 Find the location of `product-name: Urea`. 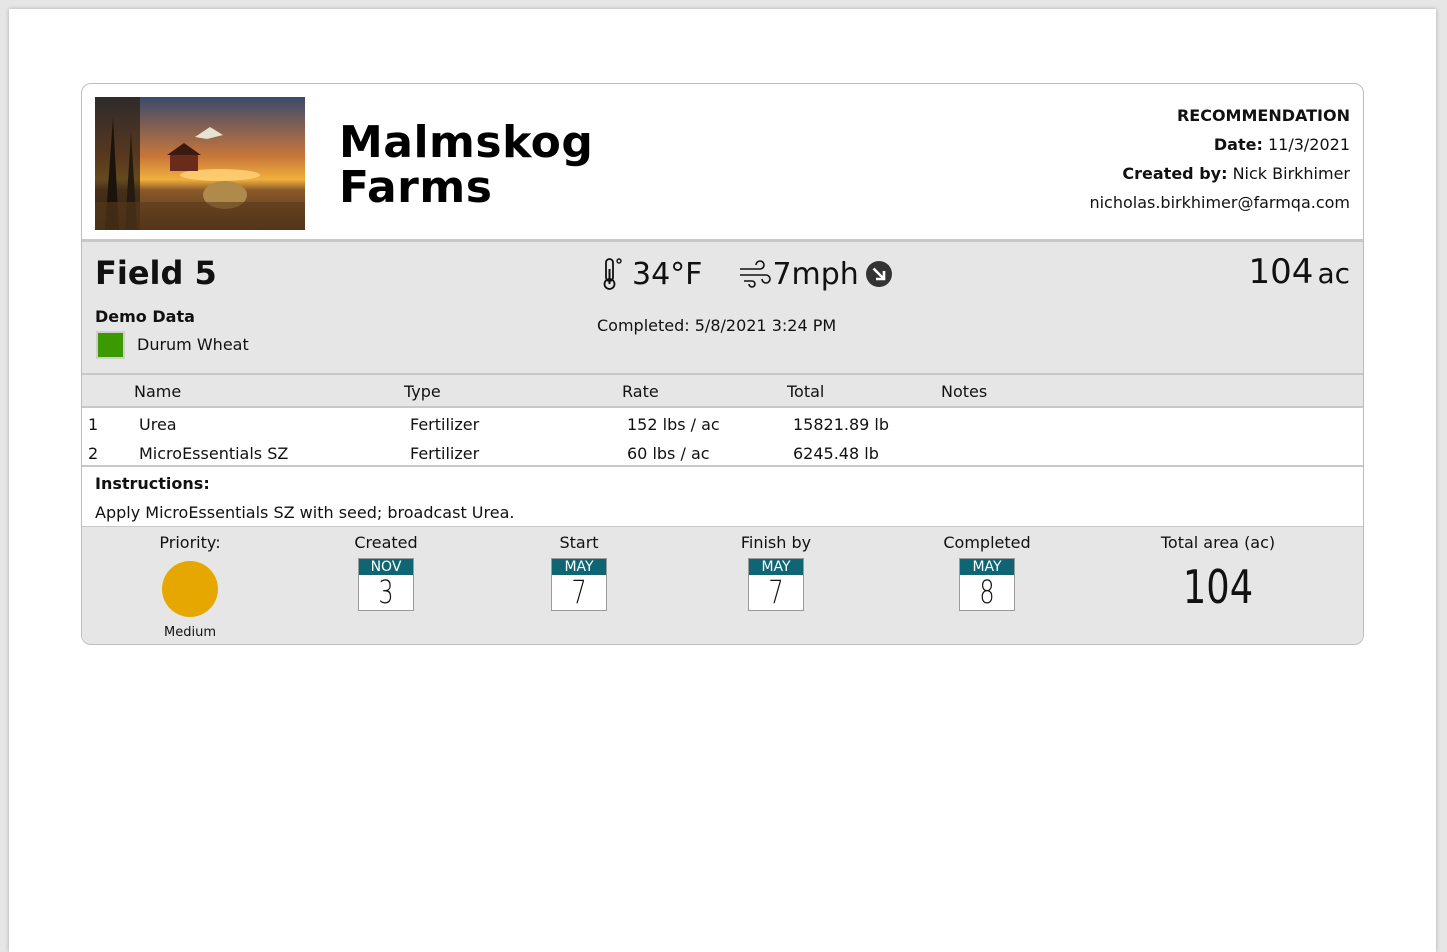

product-name: Urea is located at coordinates (158, 424).